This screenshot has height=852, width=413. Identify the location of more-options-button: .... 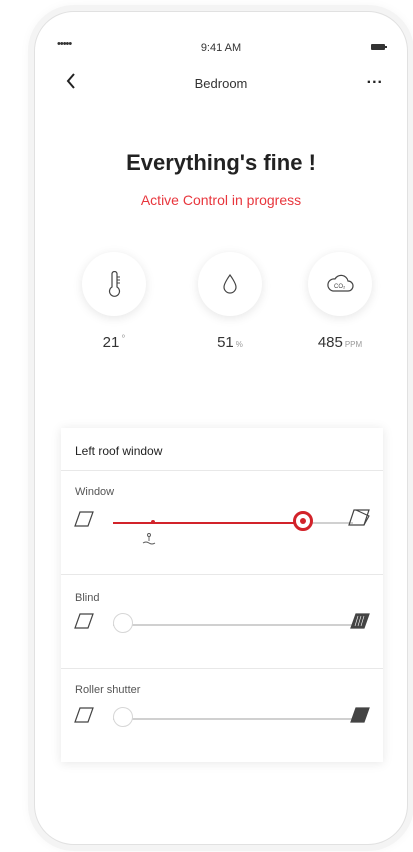
(375, 79).